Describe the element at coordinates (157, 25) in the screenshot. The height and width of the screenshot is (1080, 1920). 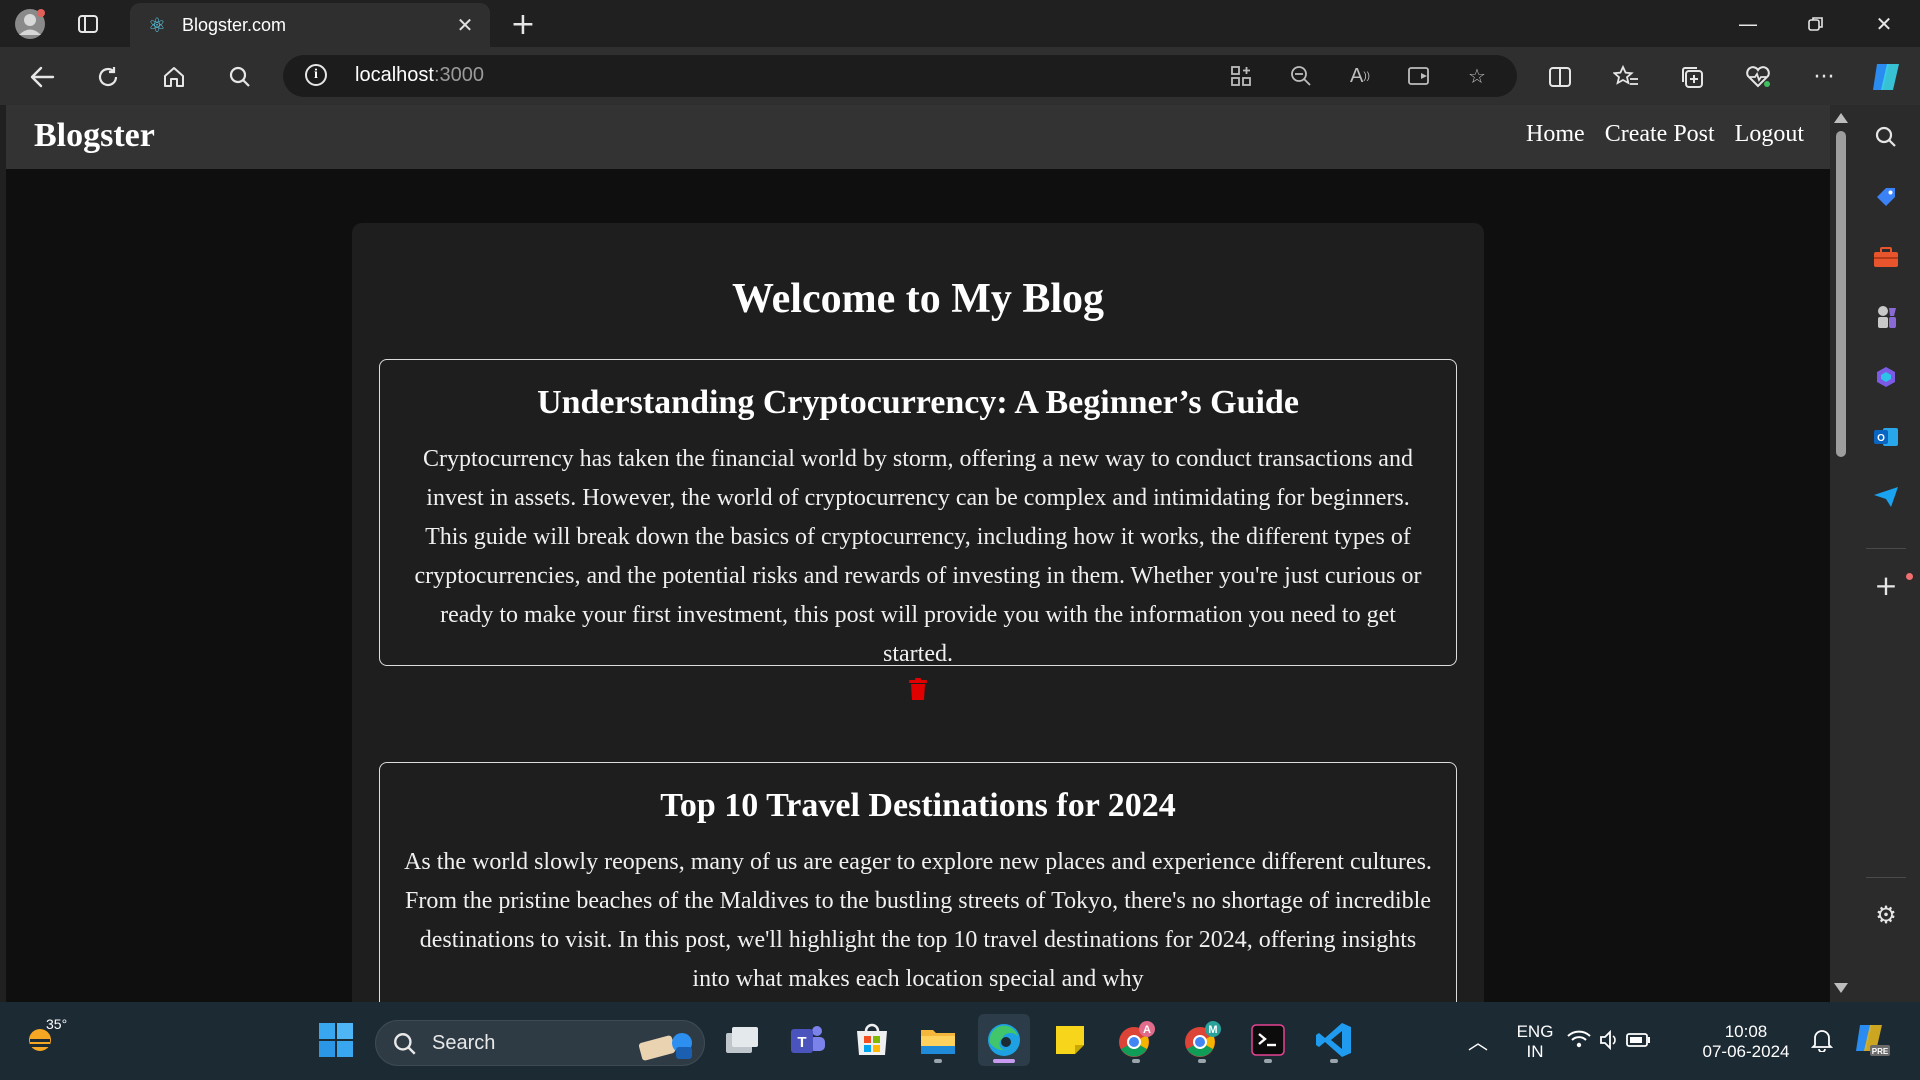
I see `react-favicon-icon: ⚛` at that location.